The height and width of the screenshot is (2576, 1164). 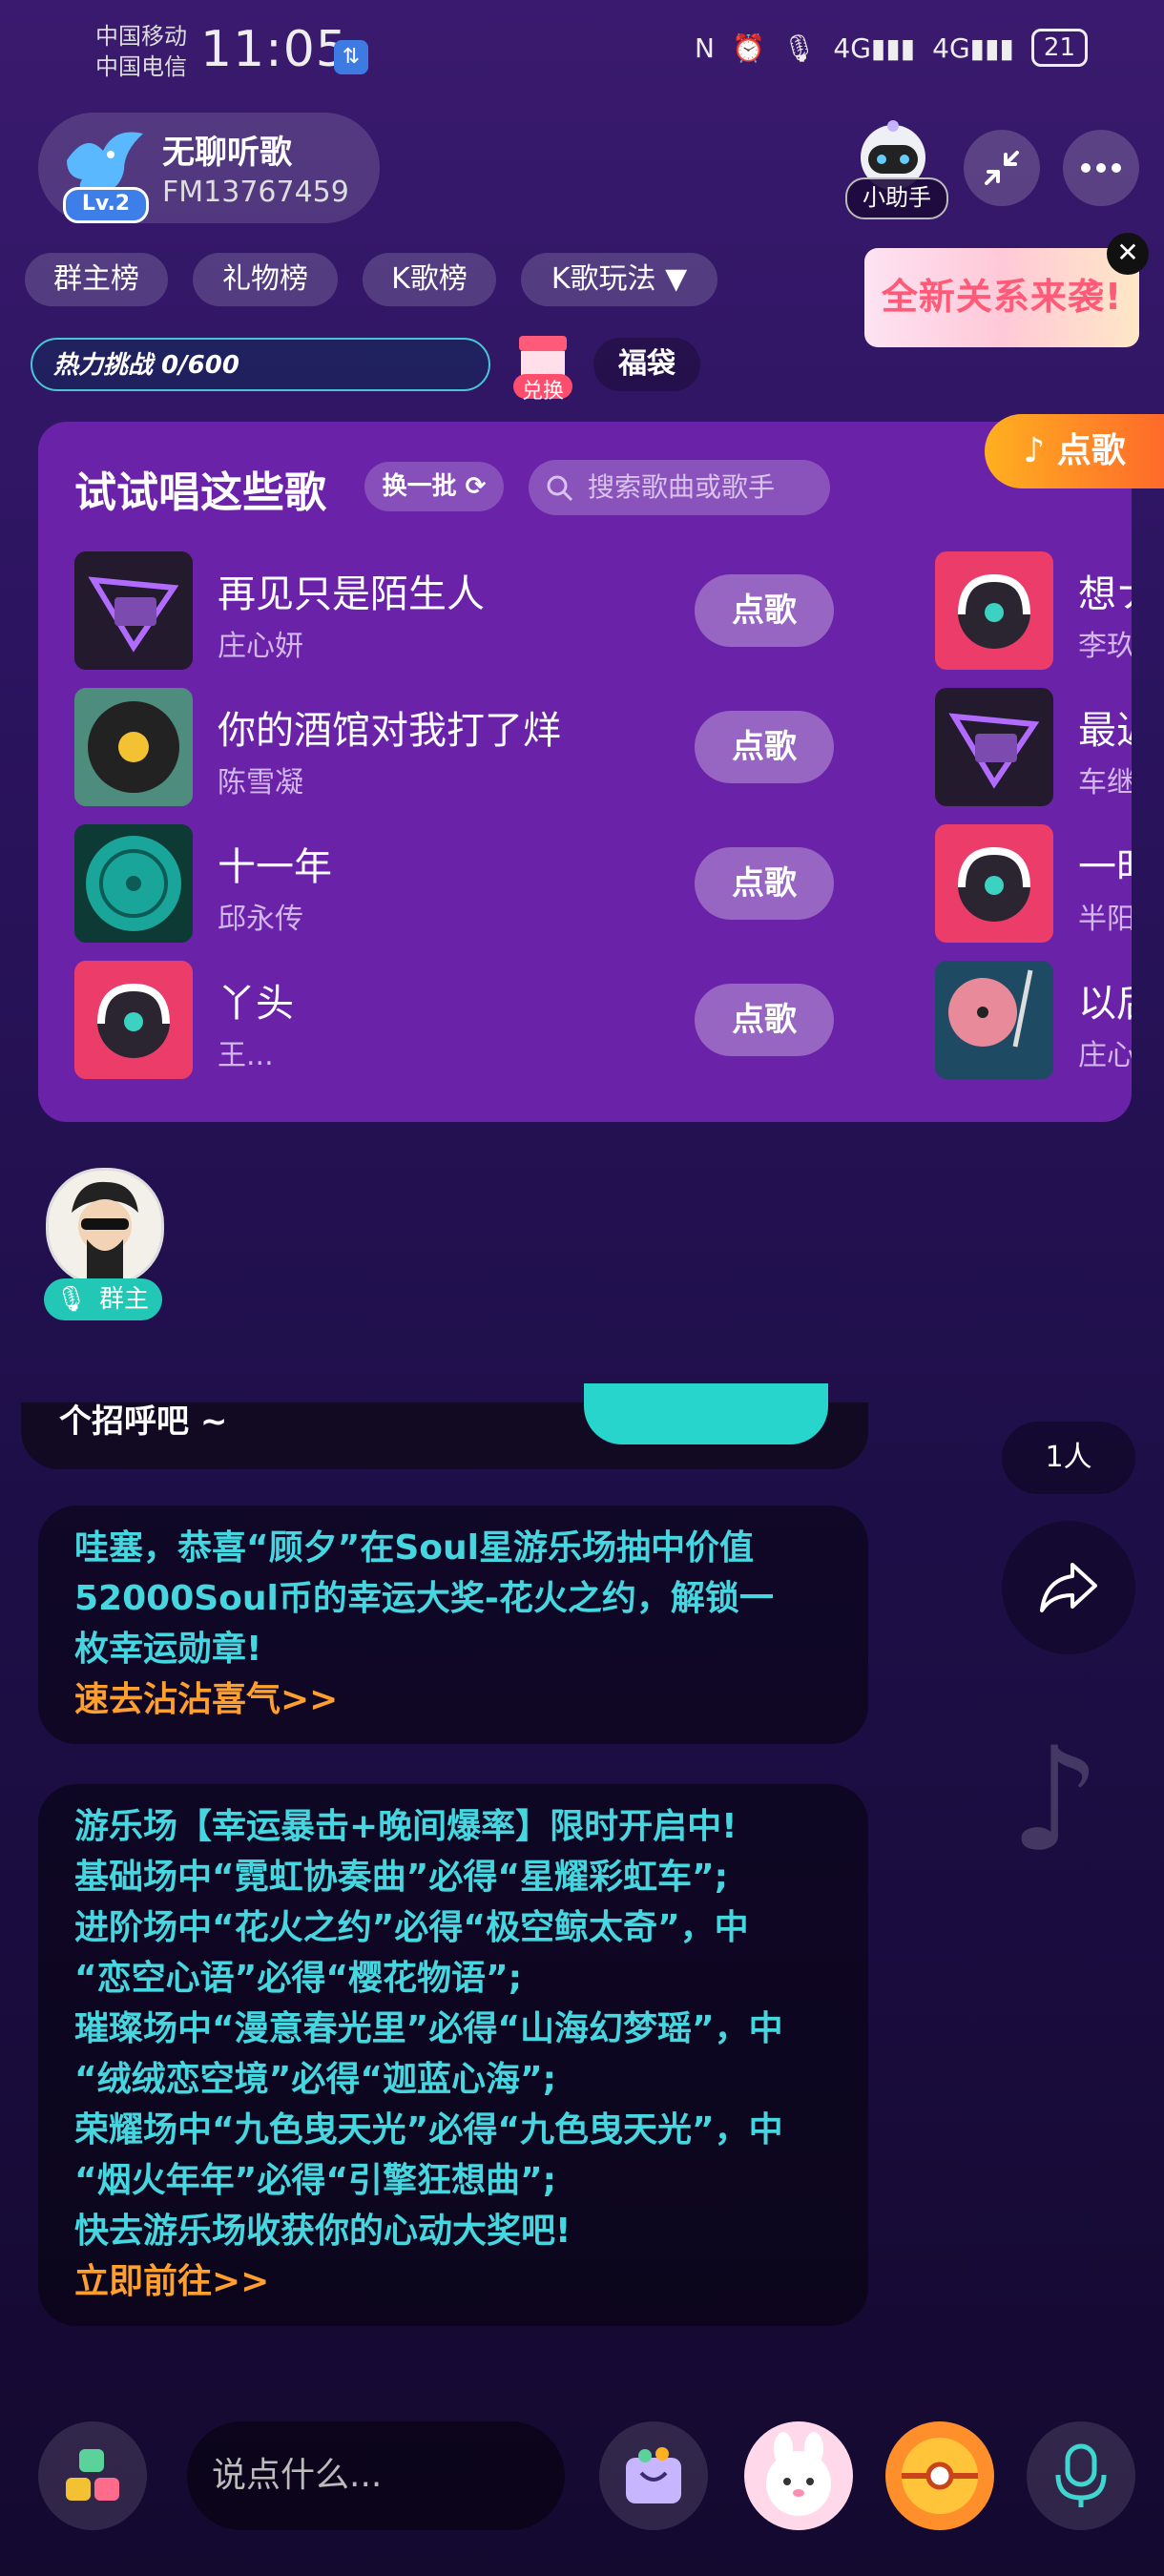 I want to click on tab-ksong-rank: K歌榜, so click(x=430, y=279).